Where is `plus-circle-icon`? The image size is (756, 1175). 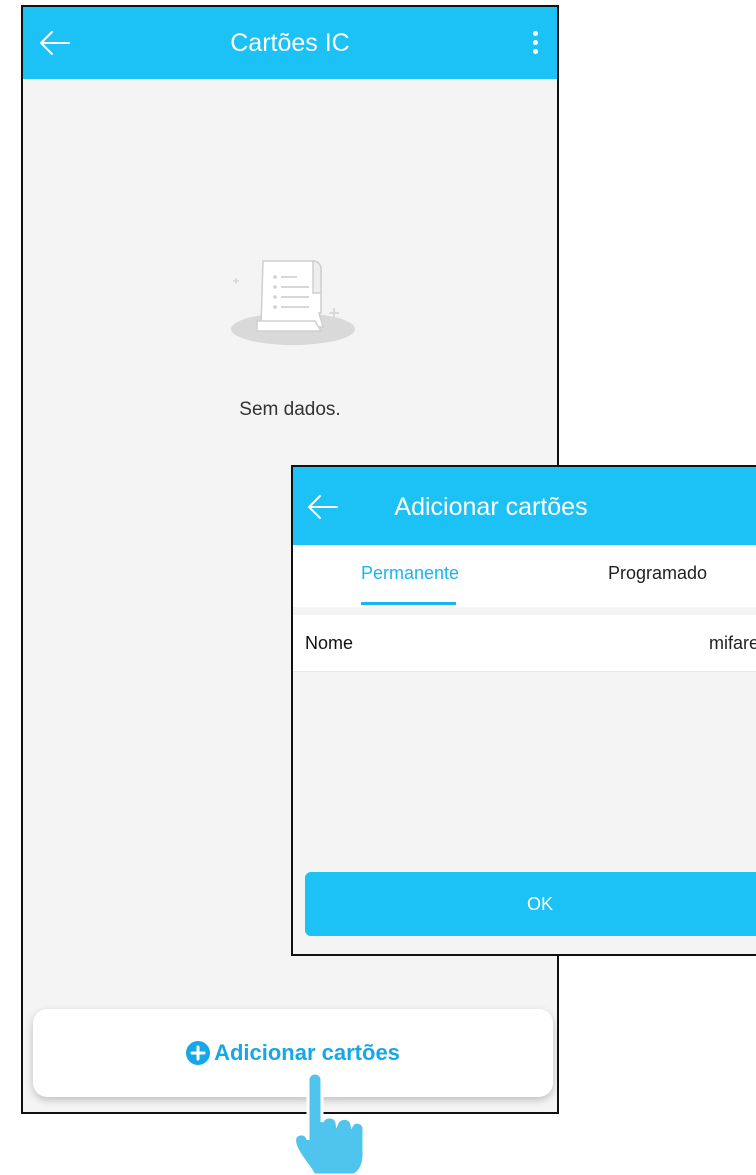 plus-circle-icon is located at coordinates (198, 1053).